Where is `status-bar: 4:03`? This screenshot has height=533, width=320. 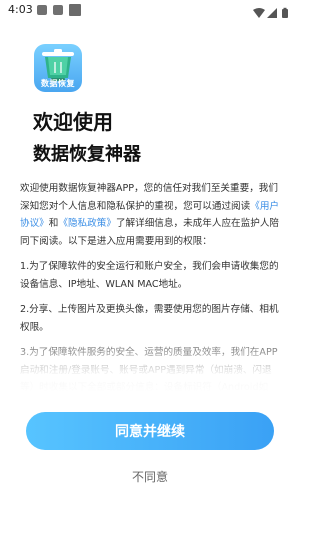 status-bar: 4:03 is located at coordinates (150, 11).